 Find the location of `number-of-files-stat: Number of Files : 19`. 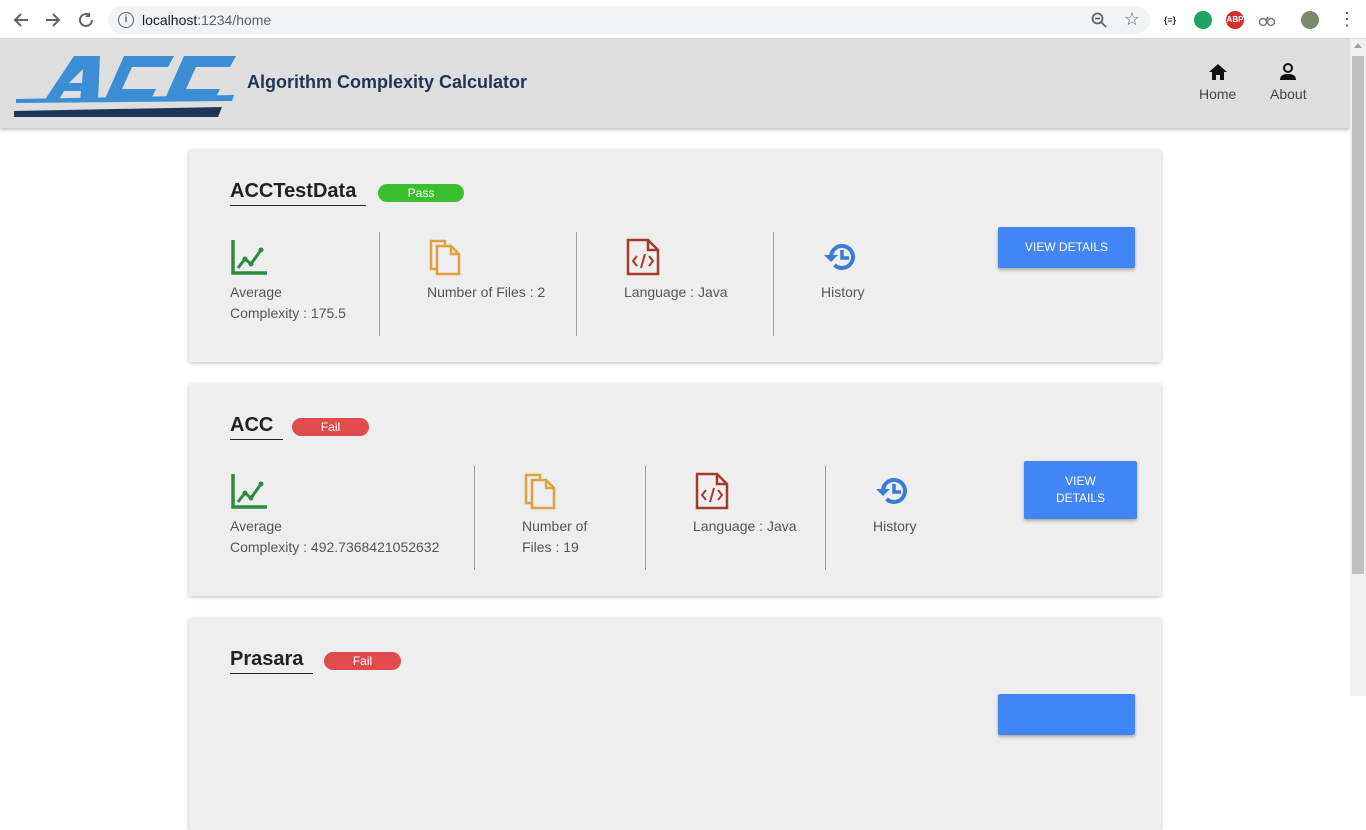

number-of-files-stat: Number of Files : 19 is located at coordinates (554, 515).